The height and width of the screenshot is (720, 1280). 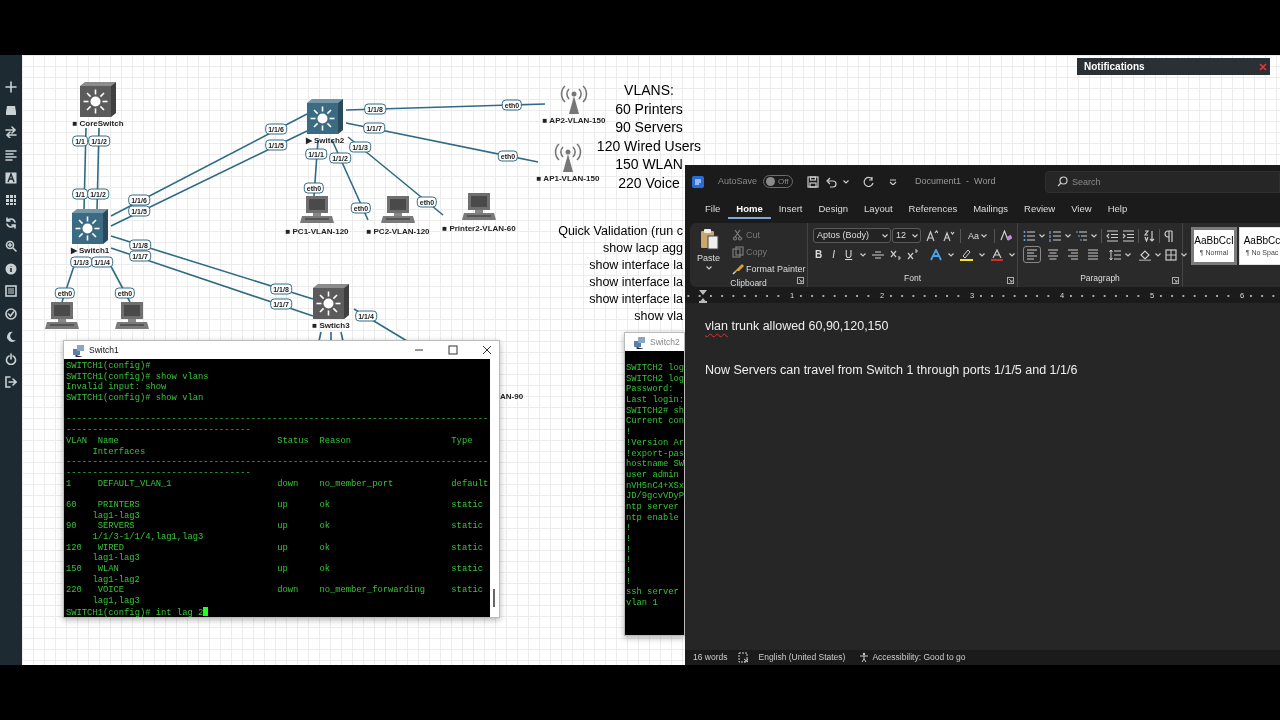 What do you see at coordinates (932, 235) in the screenshot?
I see `grow-font-icon` at bounding box center [932, 235].